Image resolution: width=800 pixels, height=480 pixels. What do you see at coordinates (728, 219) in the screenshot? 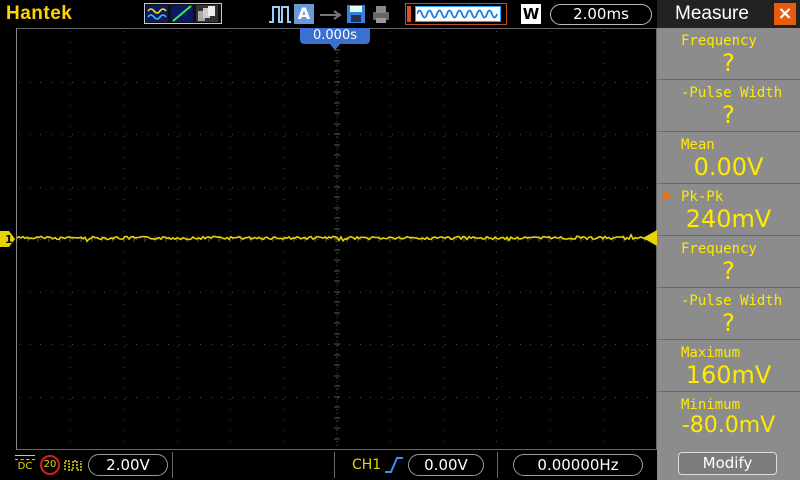
I see `measure-value: 240mV` at bounding box center [728, 219].